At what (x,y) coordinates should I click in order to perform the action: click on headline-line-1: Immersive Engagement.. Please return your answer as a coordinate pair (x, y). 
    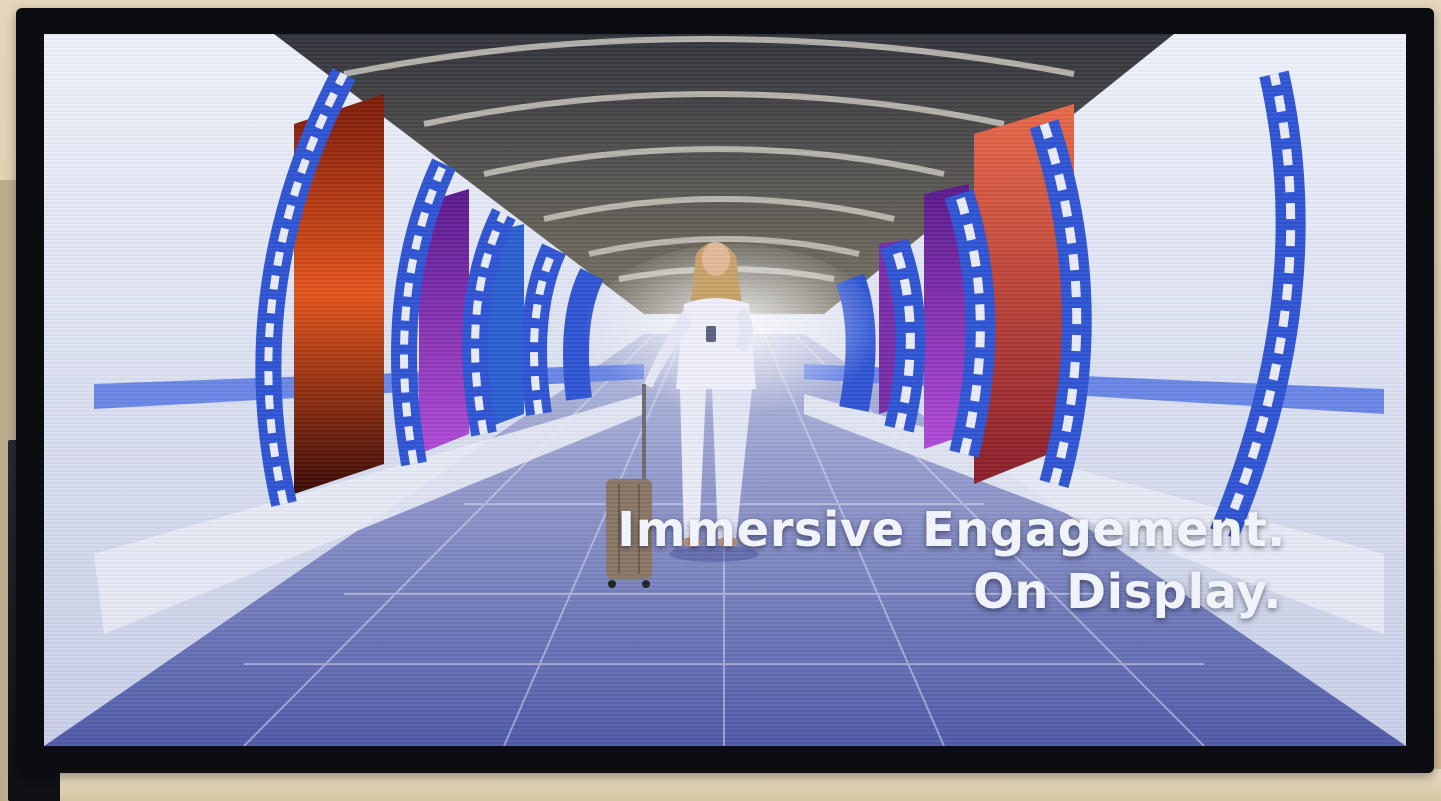
    Looking at the image, I should click on (951, 530).